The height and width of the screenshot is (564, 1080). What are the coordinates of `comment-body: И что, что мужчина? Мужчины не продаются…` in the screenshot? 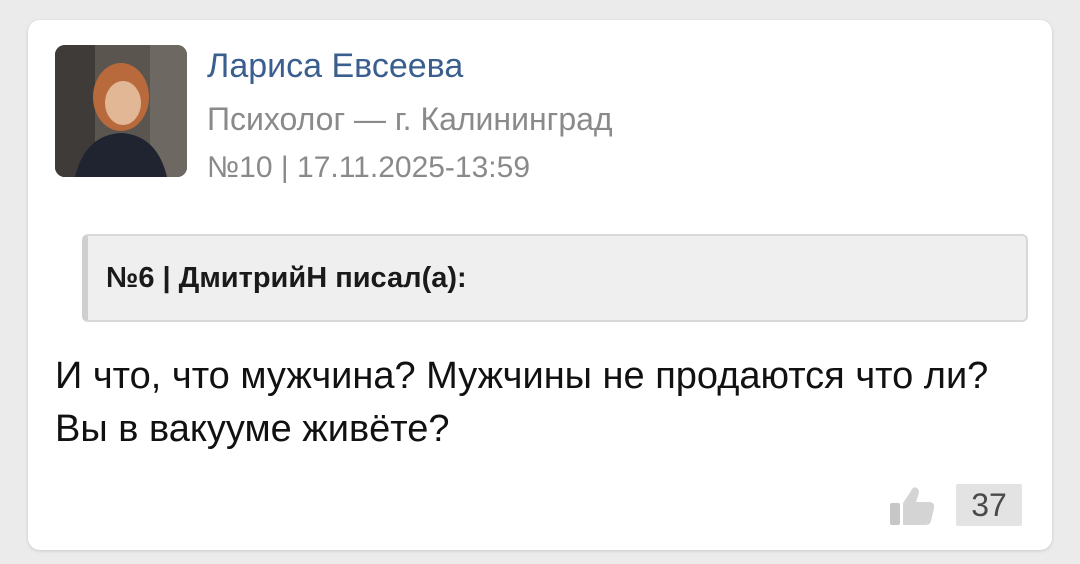 It's located at (522, 402).